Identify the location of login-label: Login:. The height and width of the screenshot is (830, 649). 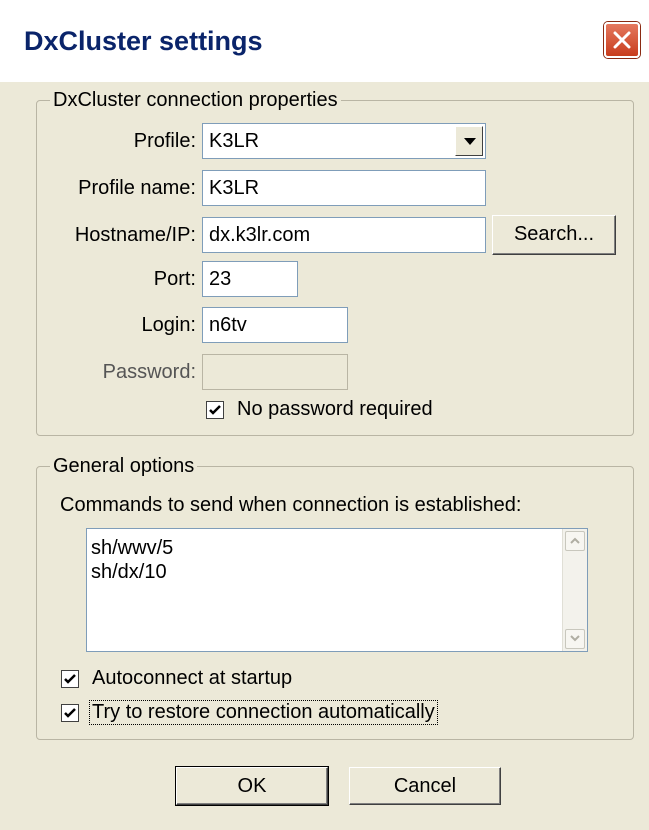
(169, 325).